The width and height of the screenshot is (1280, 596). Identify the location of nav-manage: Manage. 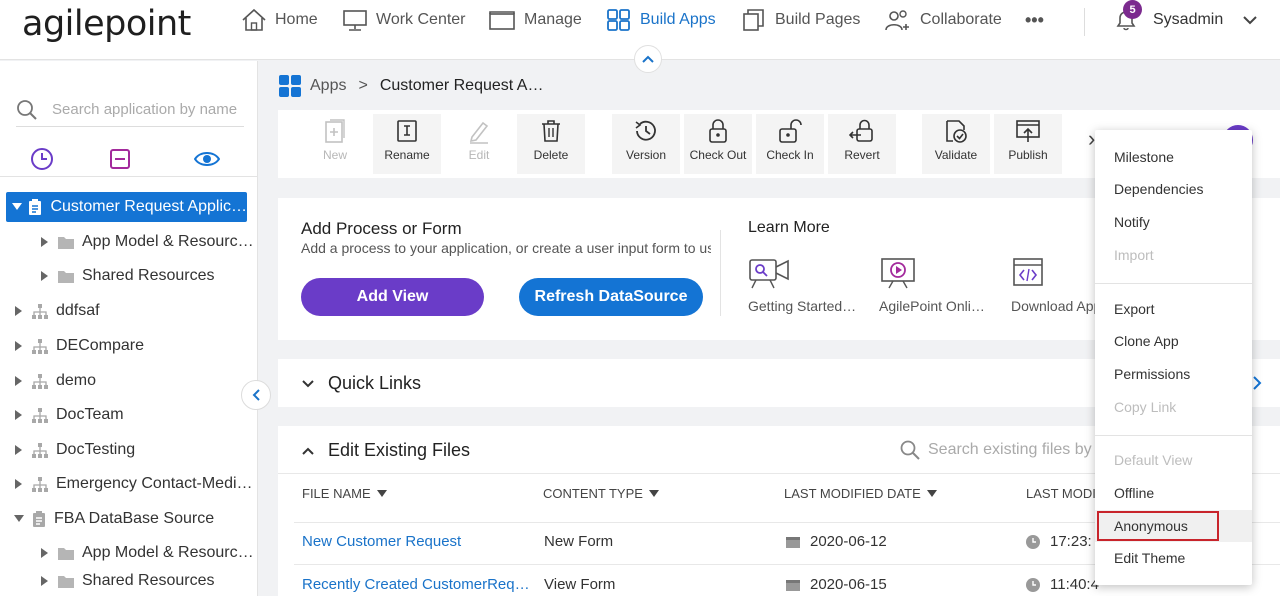
(535, 20).